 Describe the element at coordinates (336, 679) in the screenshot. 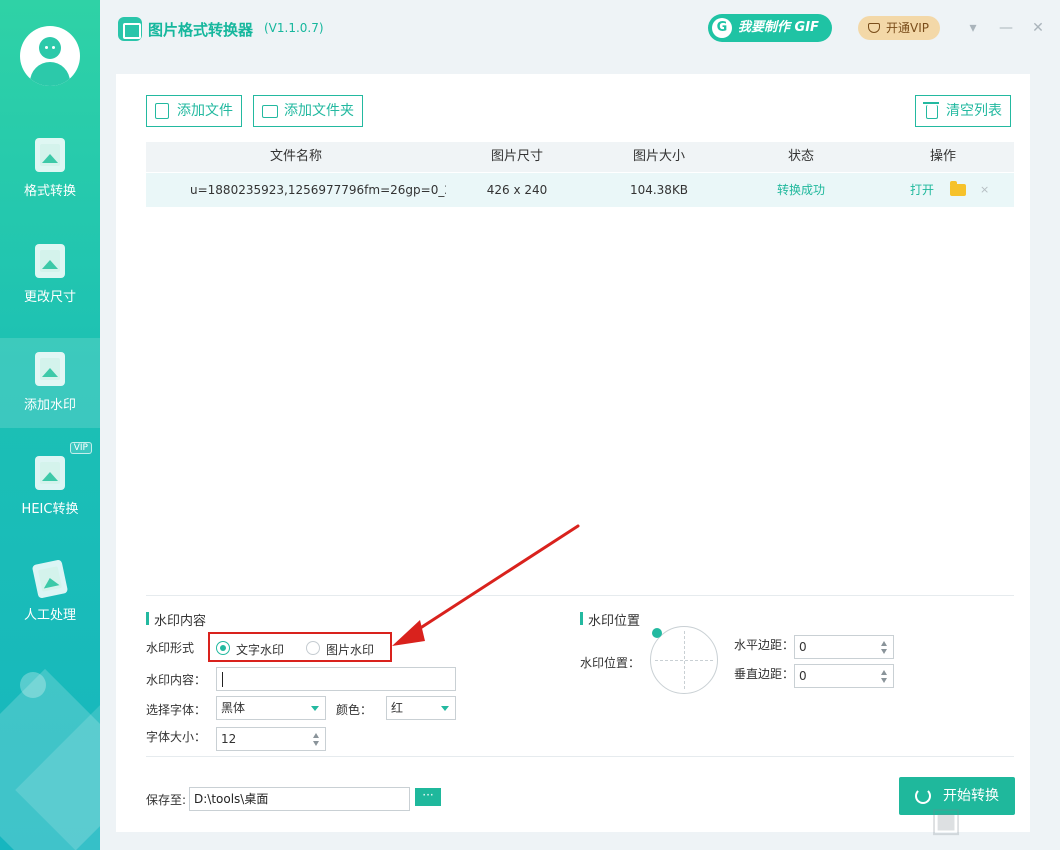

I see `watermark-content-input` at that location.